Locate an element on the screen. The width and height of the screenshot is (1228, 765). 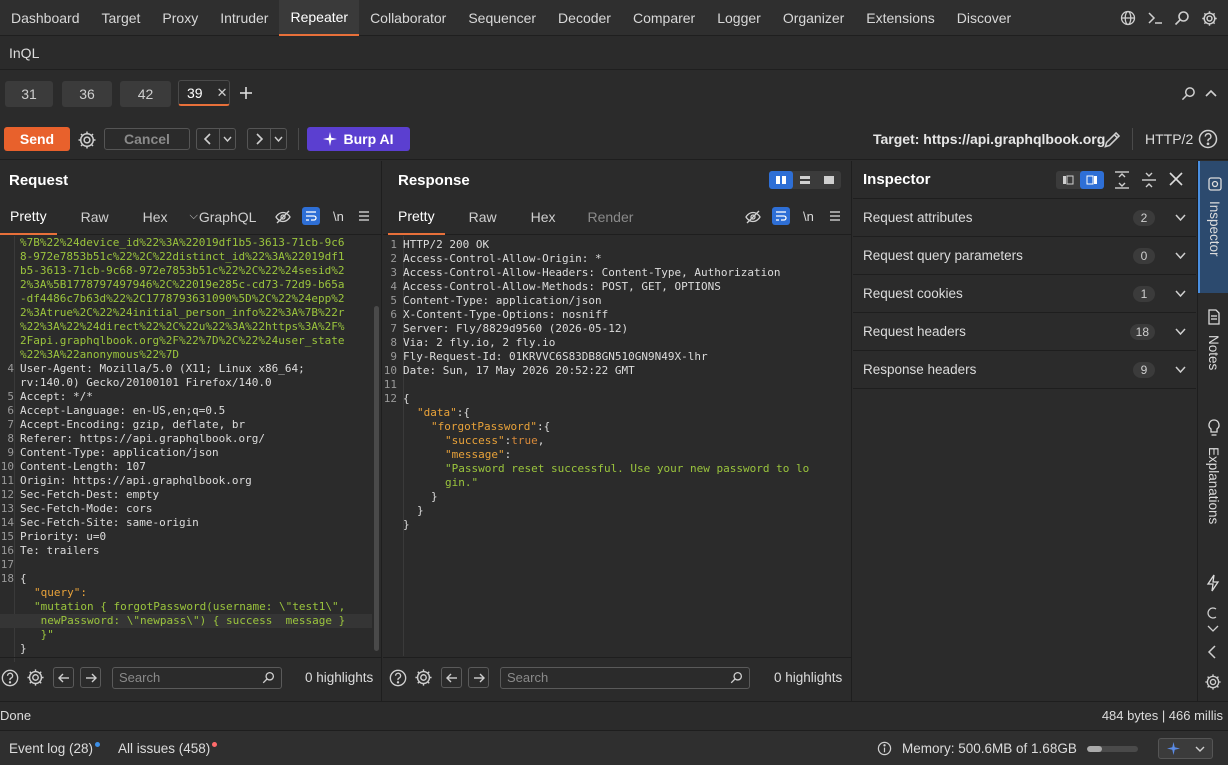
line-number: 6 is located at coordinates (393, 314).